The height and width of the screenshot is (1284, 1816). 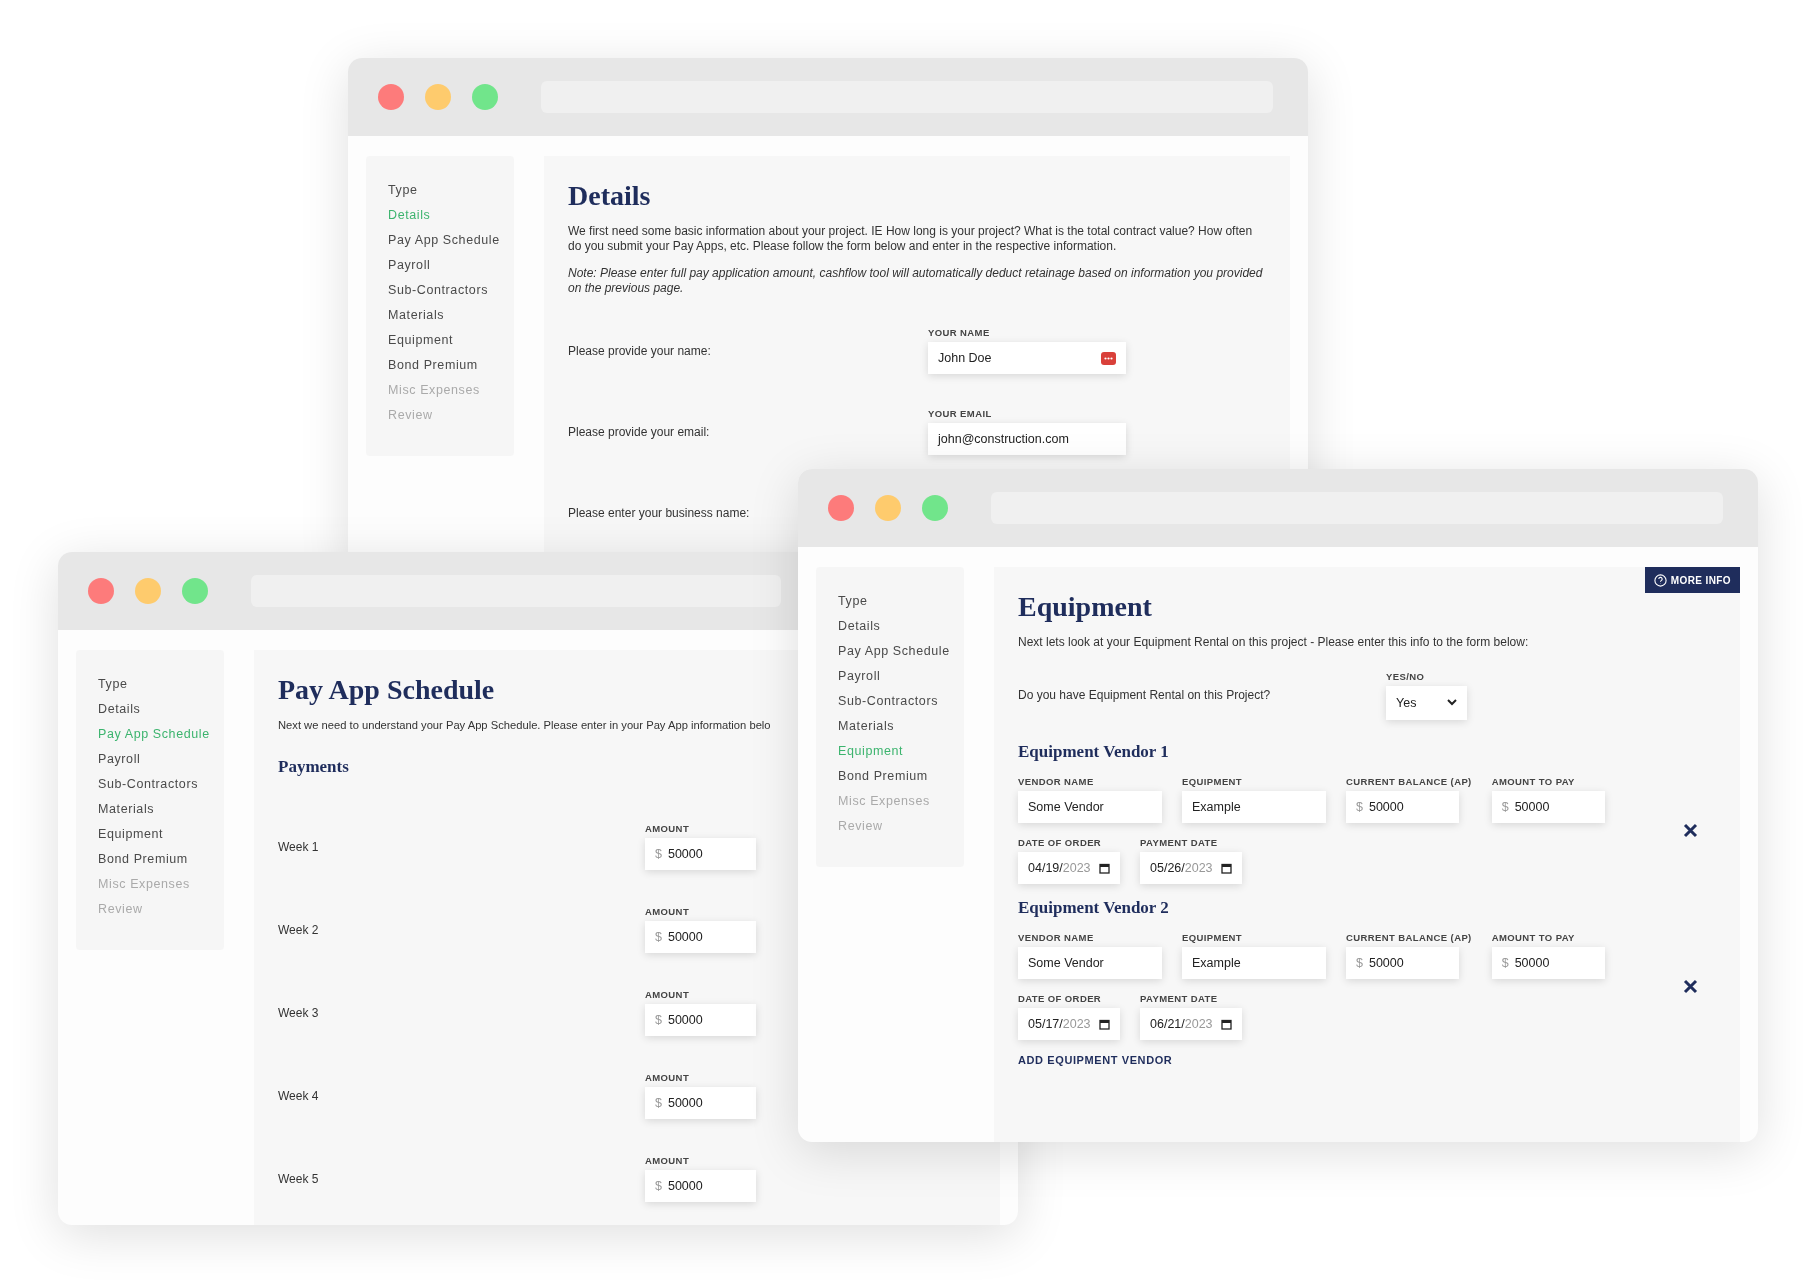 What do you see at coordinates (298, 846) in the screenshot?
I see `week-label: Week 1` at bounding box center [298, 846].